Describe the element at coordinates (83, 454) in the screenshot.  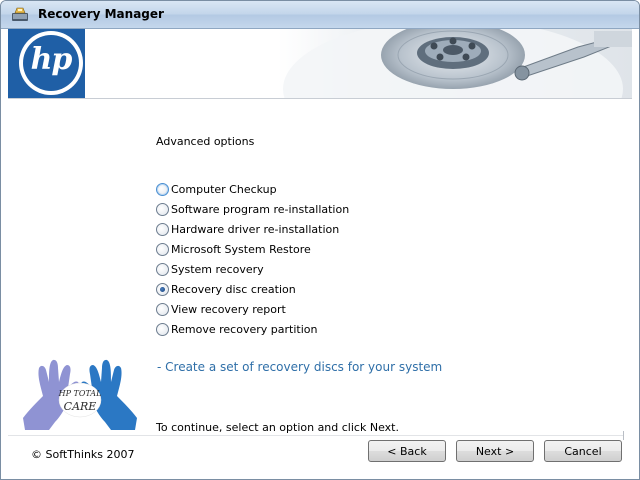
I see `copyright-text: © SoftThinks 2007` at that location.